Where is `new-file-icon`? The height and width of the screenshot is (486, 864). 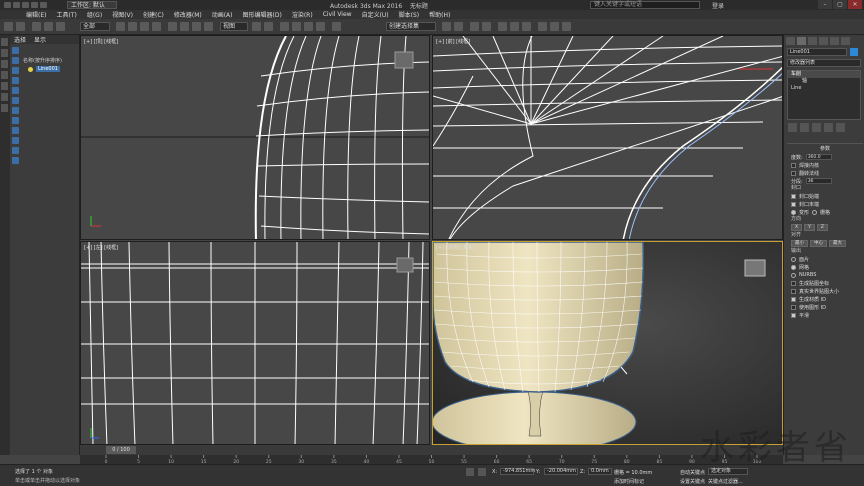 new-file-icon is located at coordinates (7, 5).